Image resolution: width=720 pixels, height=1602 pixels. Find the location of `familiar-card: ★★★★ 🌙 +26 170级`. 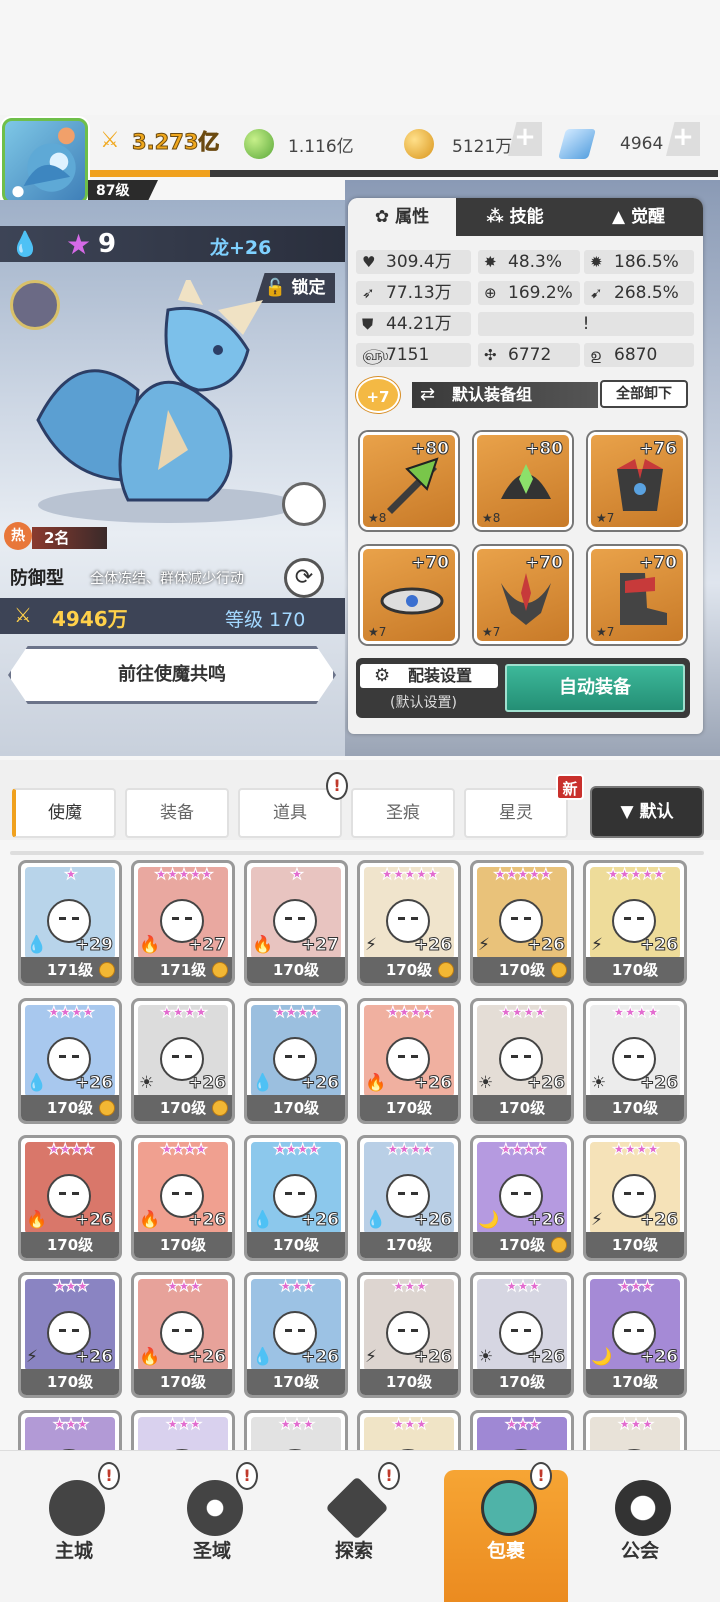

familiar-card: ★★★★ 🌙 +26 170级 is located at coordinates (522, 1198).